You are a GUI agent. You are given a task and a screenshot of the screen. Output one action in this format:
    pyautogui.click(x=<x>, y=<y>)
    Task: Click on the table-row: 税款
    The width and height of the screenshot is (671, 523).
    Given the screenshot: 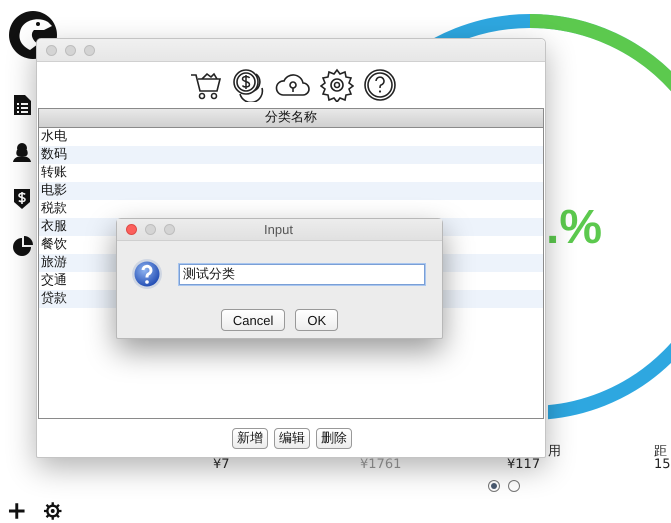 What is the action you would take?
    pyautogui.click(x=291, y=209)
    